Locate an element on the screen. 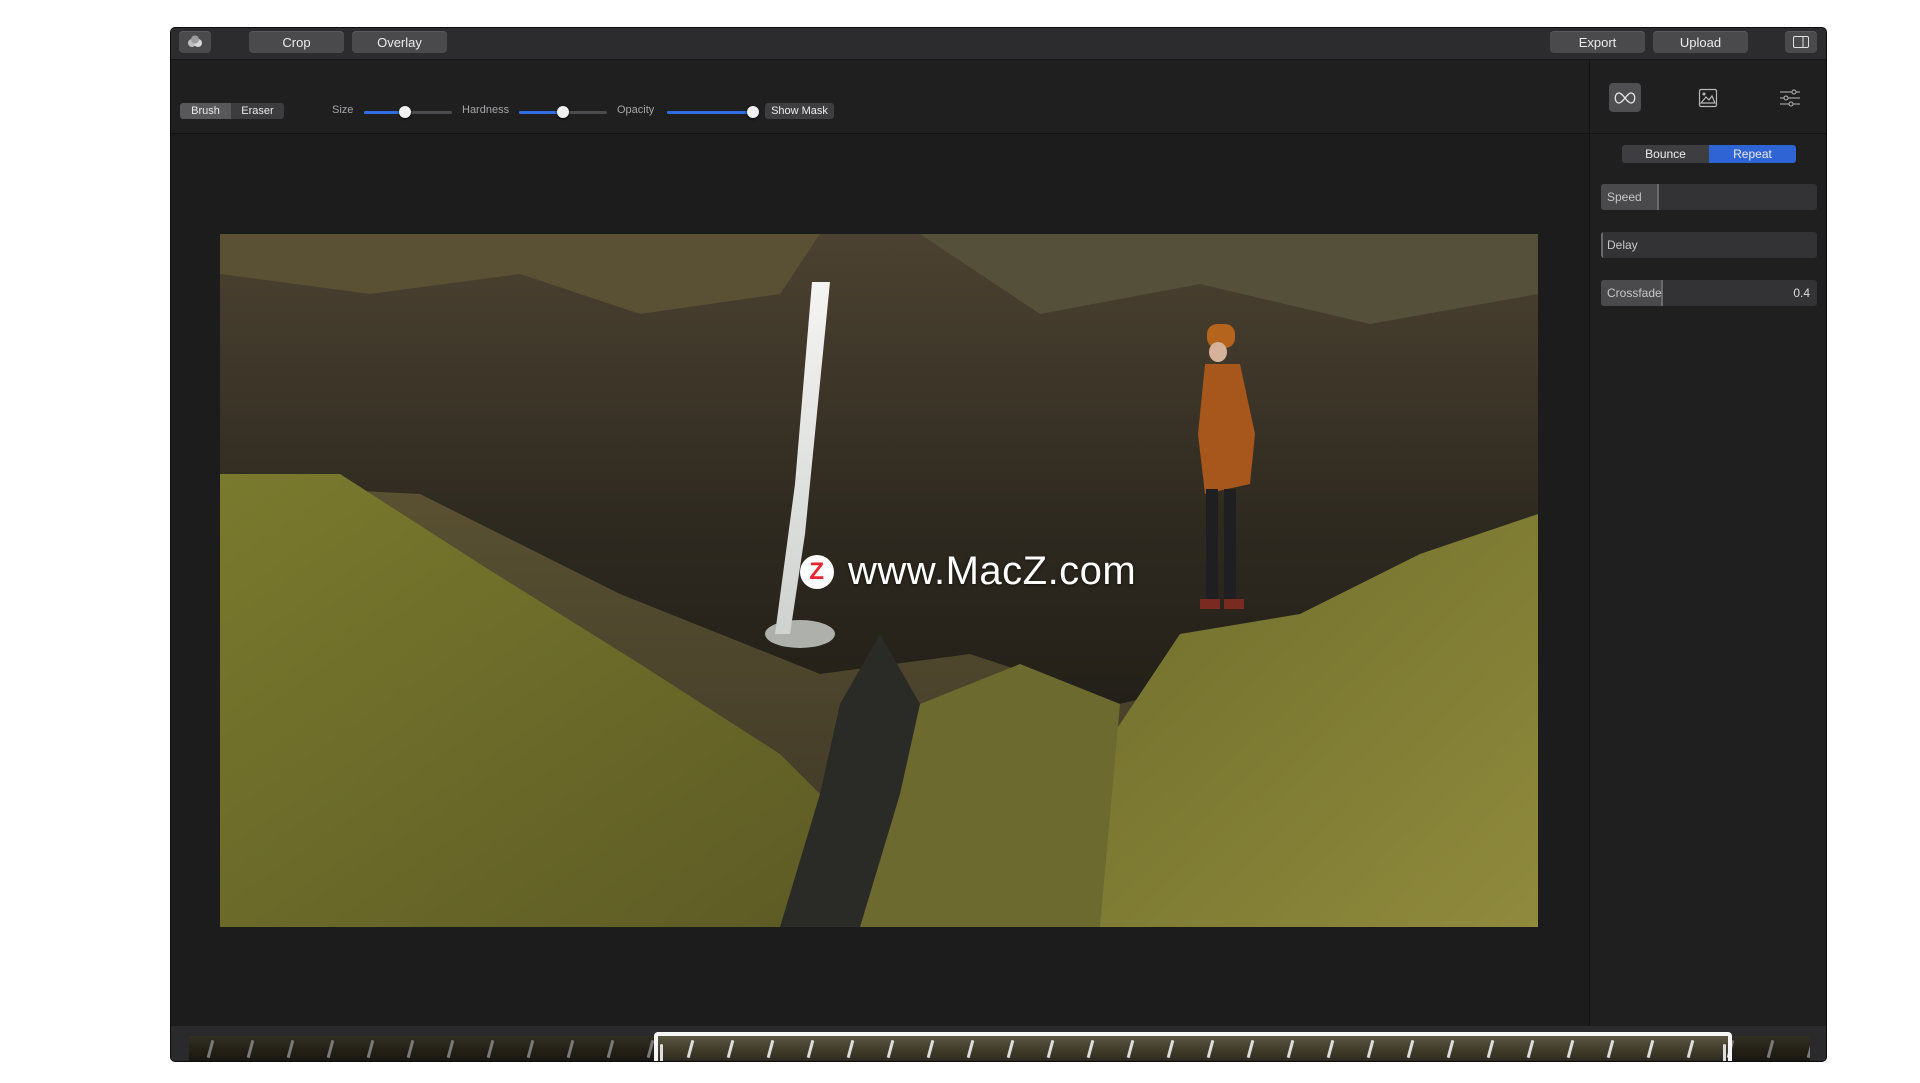  app-logo-icon is located at coordinates (195, 41).